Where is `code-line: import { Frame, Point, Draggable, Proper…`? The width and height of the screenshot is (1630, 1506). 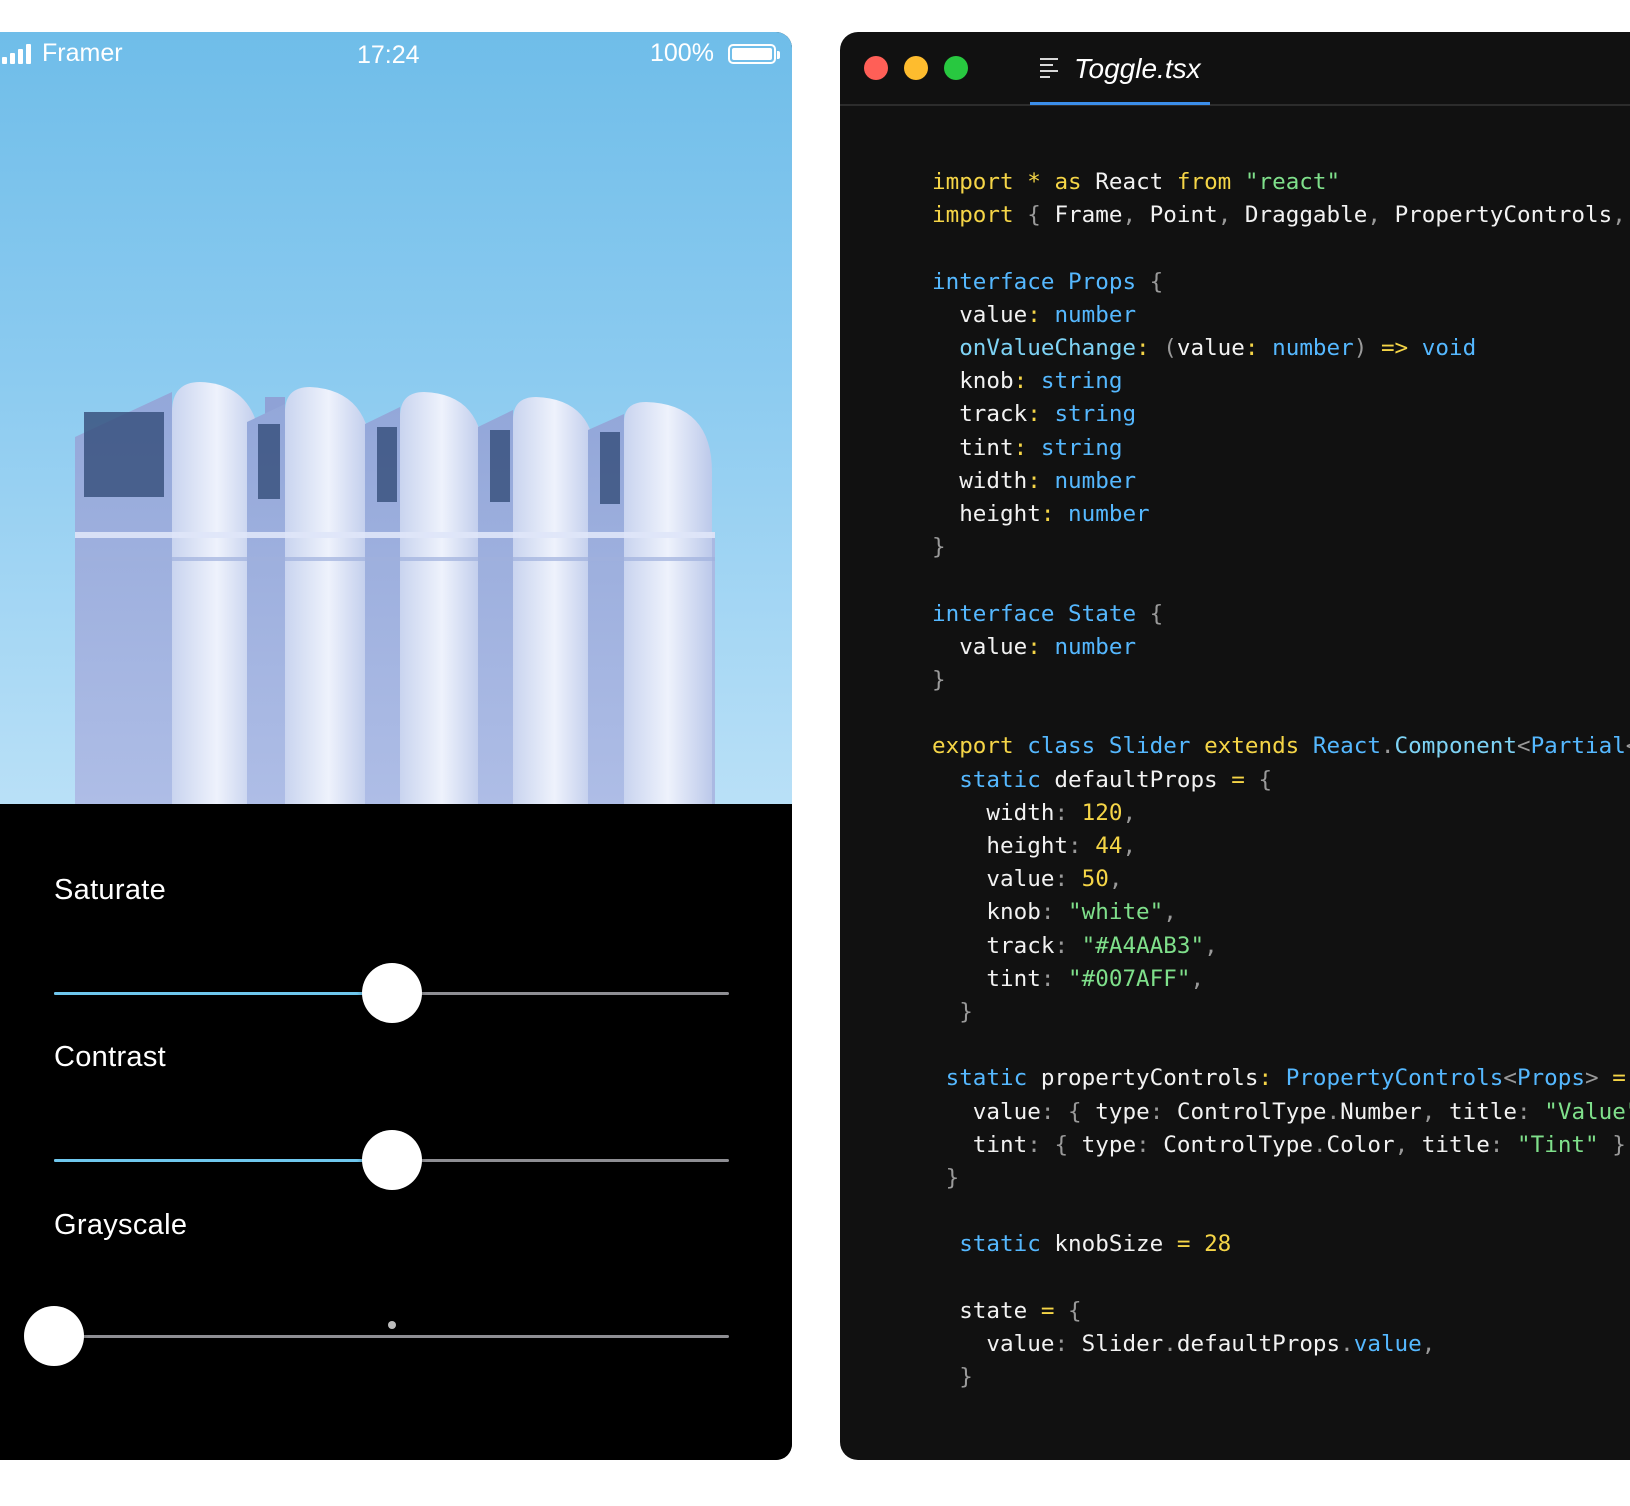
code-line: import { Frame, Point, Draggable, Proper… is located at coordinates (1281, 215).